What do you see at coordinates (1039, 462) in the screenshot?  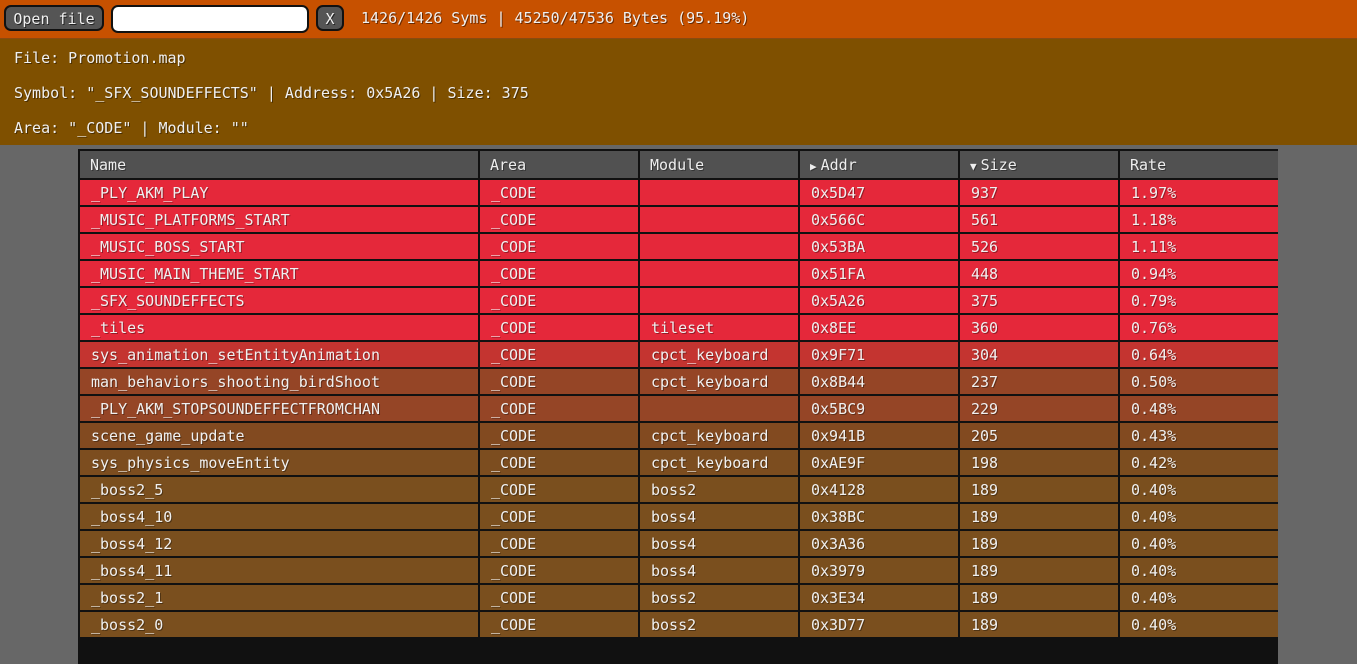 I see `cell-size: 198` at bounding box center [1039, 462].